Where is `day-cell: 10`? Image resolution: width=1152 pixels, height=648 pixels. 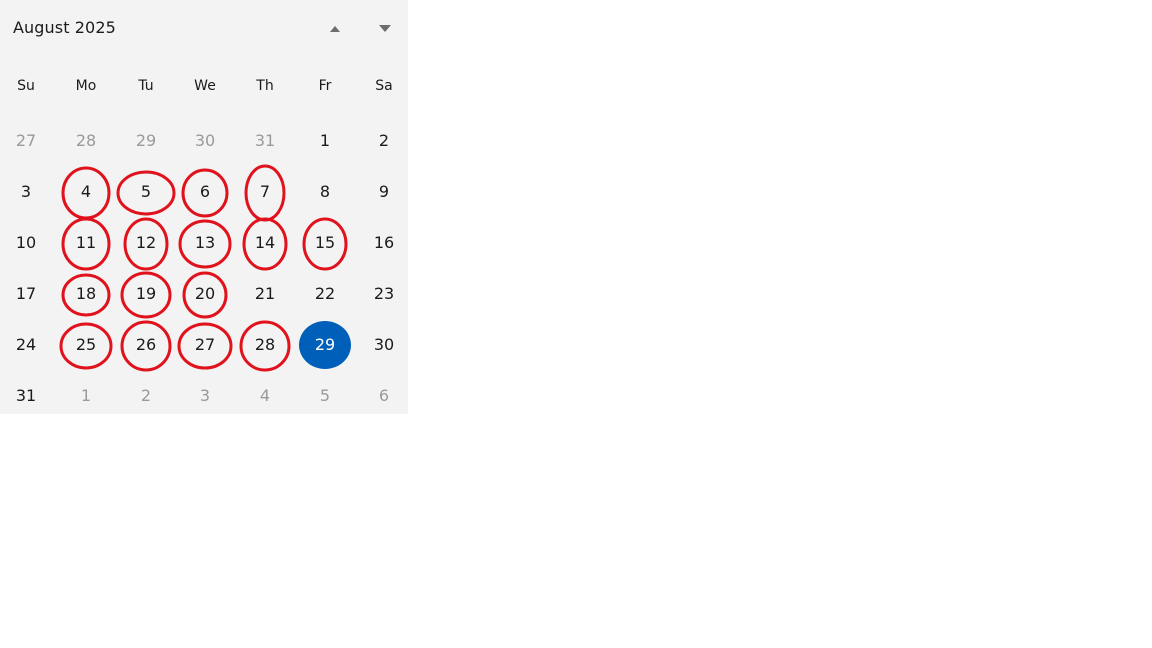
day-cell: 10 is located at coordinates (26, 243).